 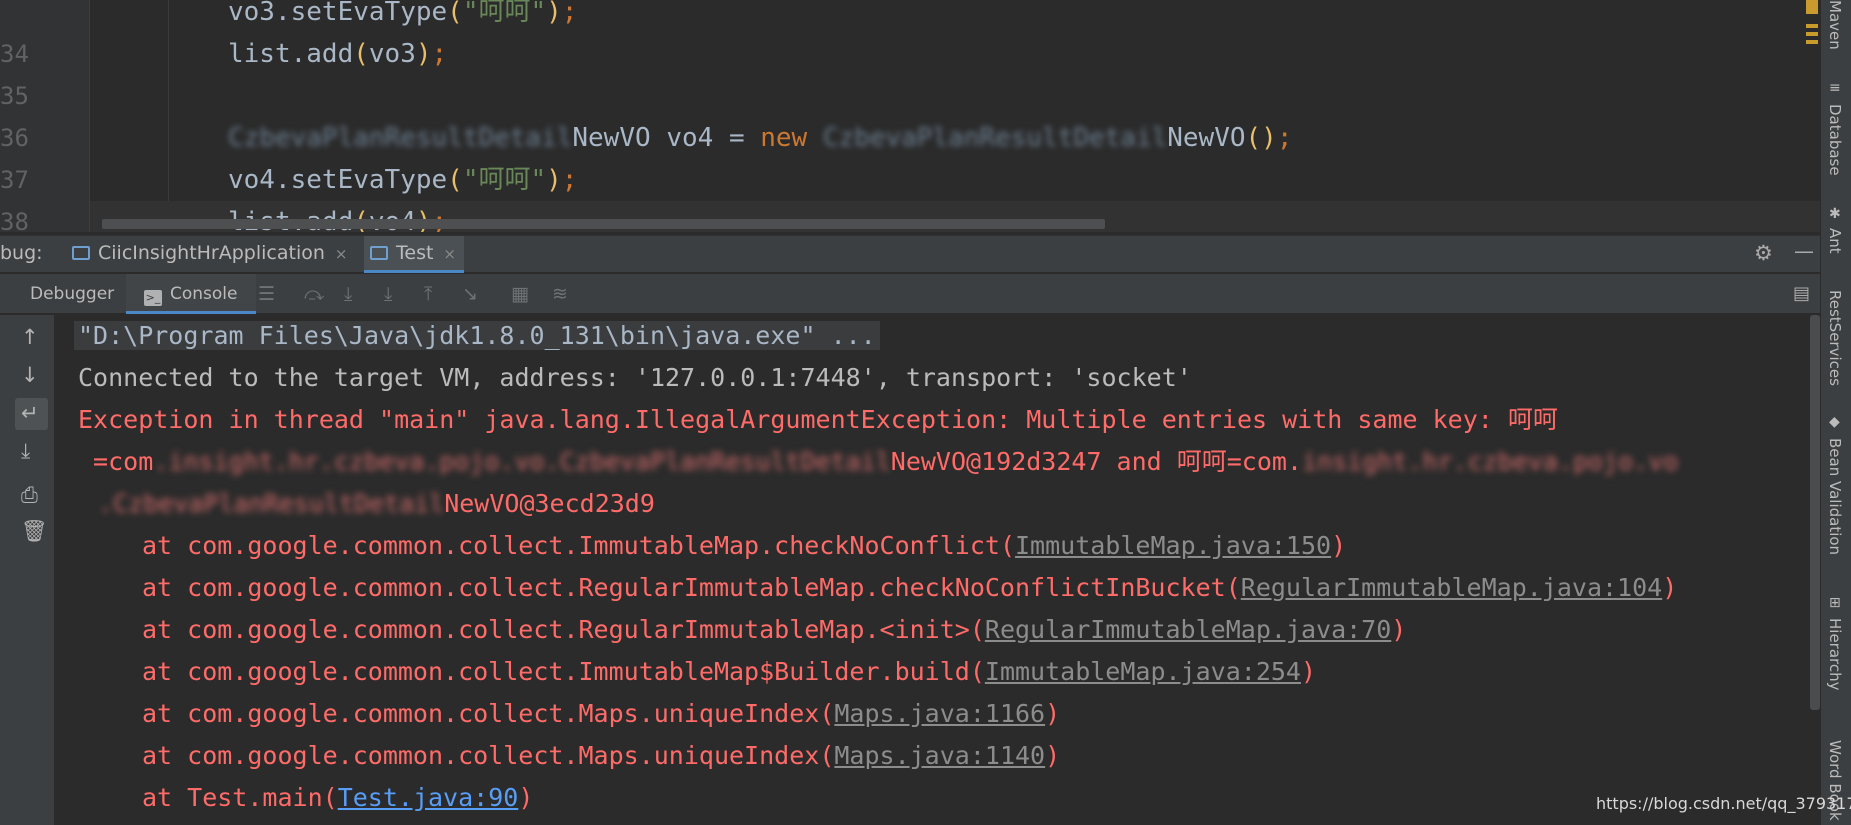 What do you see at coordinates (1835, 241) in the screenshot?
I see `tool-tab-ant: Ant` at bounding box center [1835, 241].